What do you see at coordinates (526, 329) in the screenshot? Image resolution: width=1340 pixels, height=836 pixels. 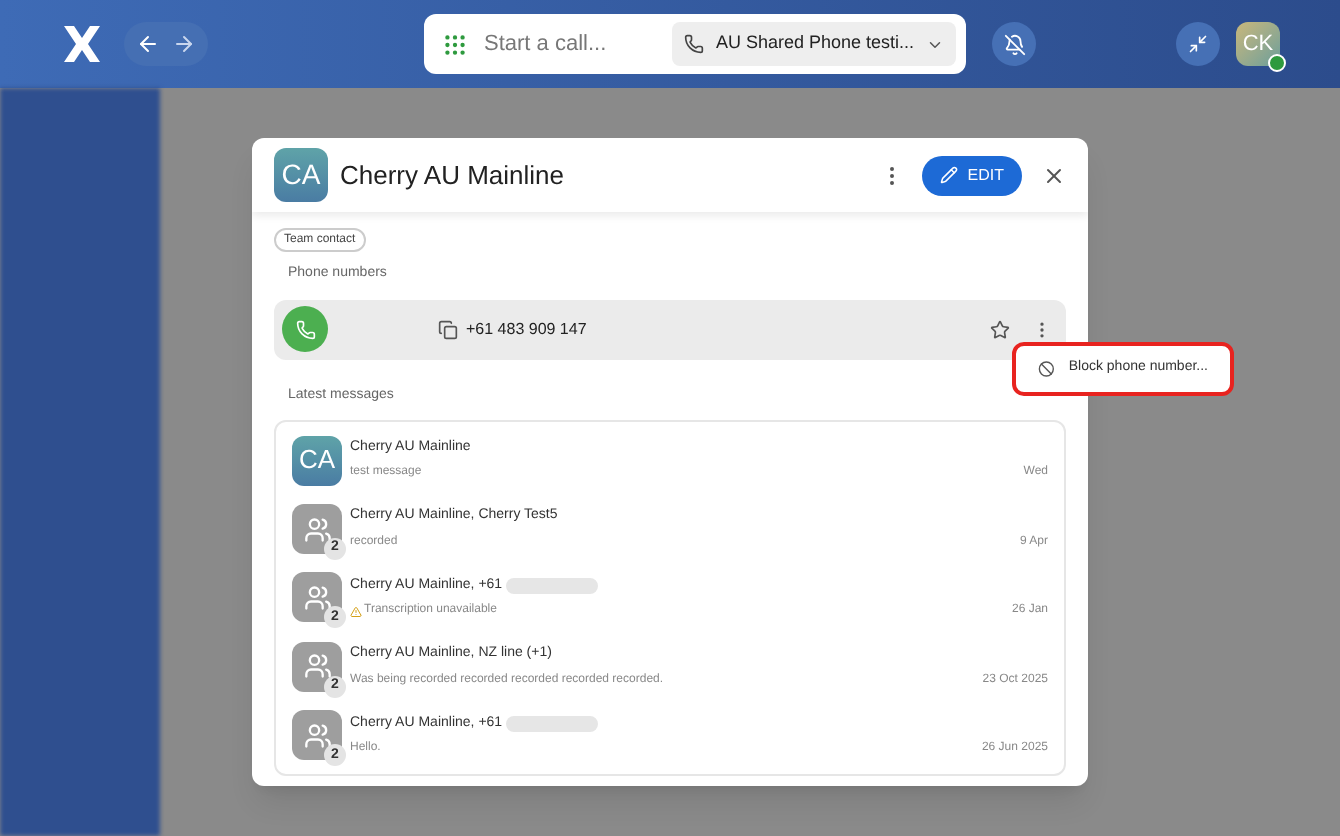 I see `phone-number: +61 483 909 147` at bounding box center [526, 329].